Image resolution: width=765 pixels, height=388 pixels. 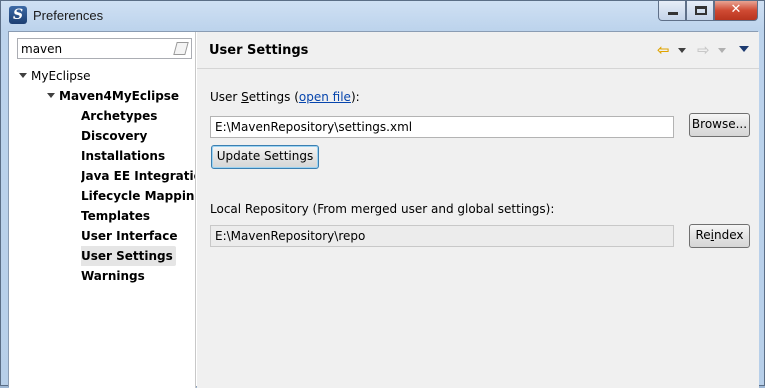 What do you see at coordinates (114, 136) in the screenshot?
I see `tree-item-label: Discovery` at bounding box center [114, 136].